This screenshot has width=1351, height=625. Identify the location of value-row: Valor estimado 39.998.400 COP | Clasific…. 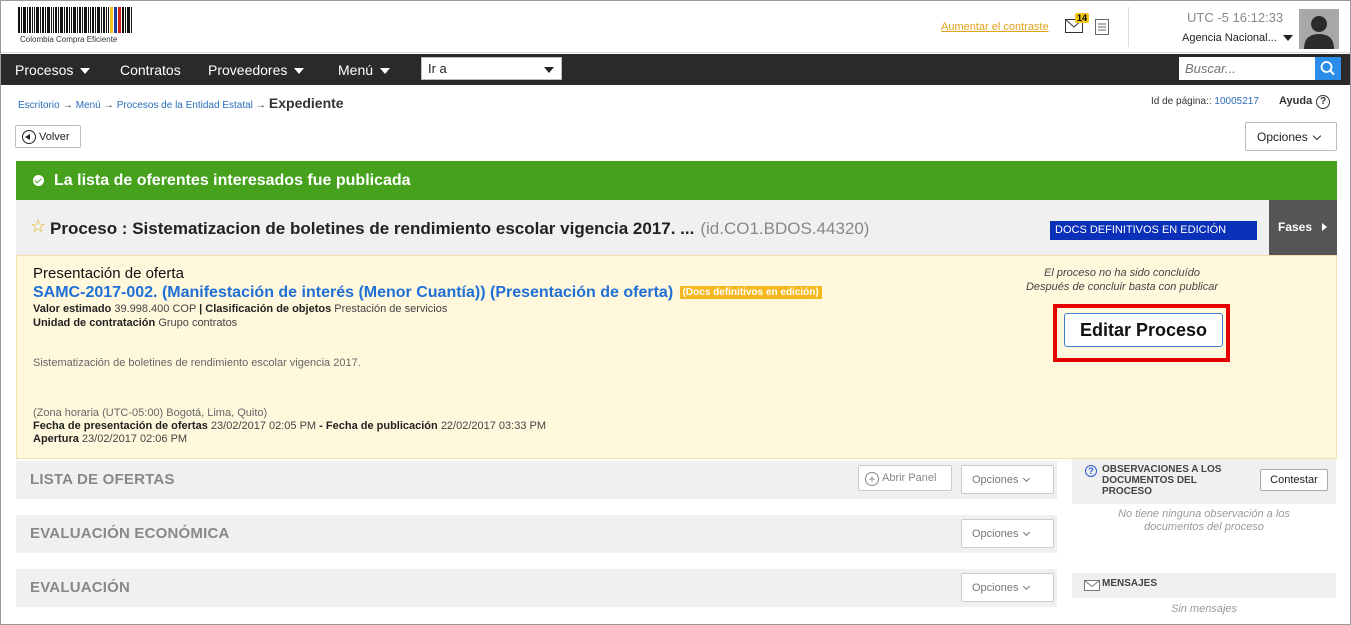
(240, 309).